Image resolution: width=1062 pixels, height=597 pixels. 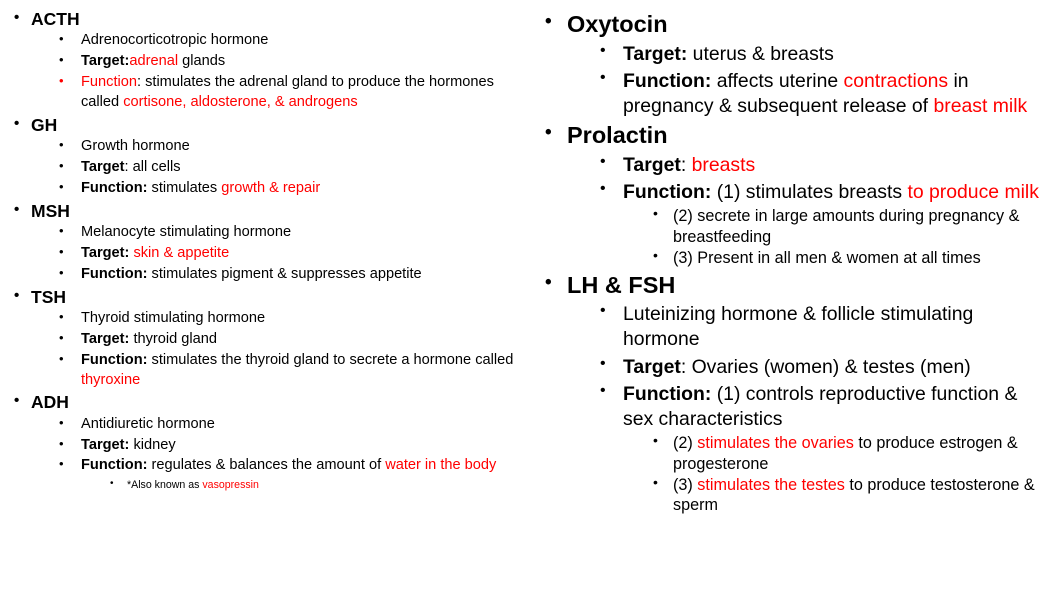 What do you see at coordinates (896, 80) in the screenshot?
I see `oxytocin-function-highlight1: contractions` at bounding box center [896, 80].